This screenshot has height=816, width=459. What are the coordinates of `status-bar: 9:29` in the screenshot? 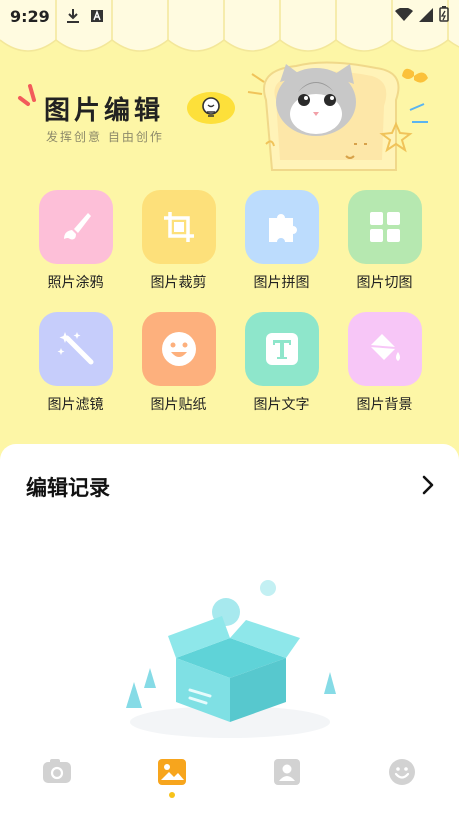 It's located at (229, 16).